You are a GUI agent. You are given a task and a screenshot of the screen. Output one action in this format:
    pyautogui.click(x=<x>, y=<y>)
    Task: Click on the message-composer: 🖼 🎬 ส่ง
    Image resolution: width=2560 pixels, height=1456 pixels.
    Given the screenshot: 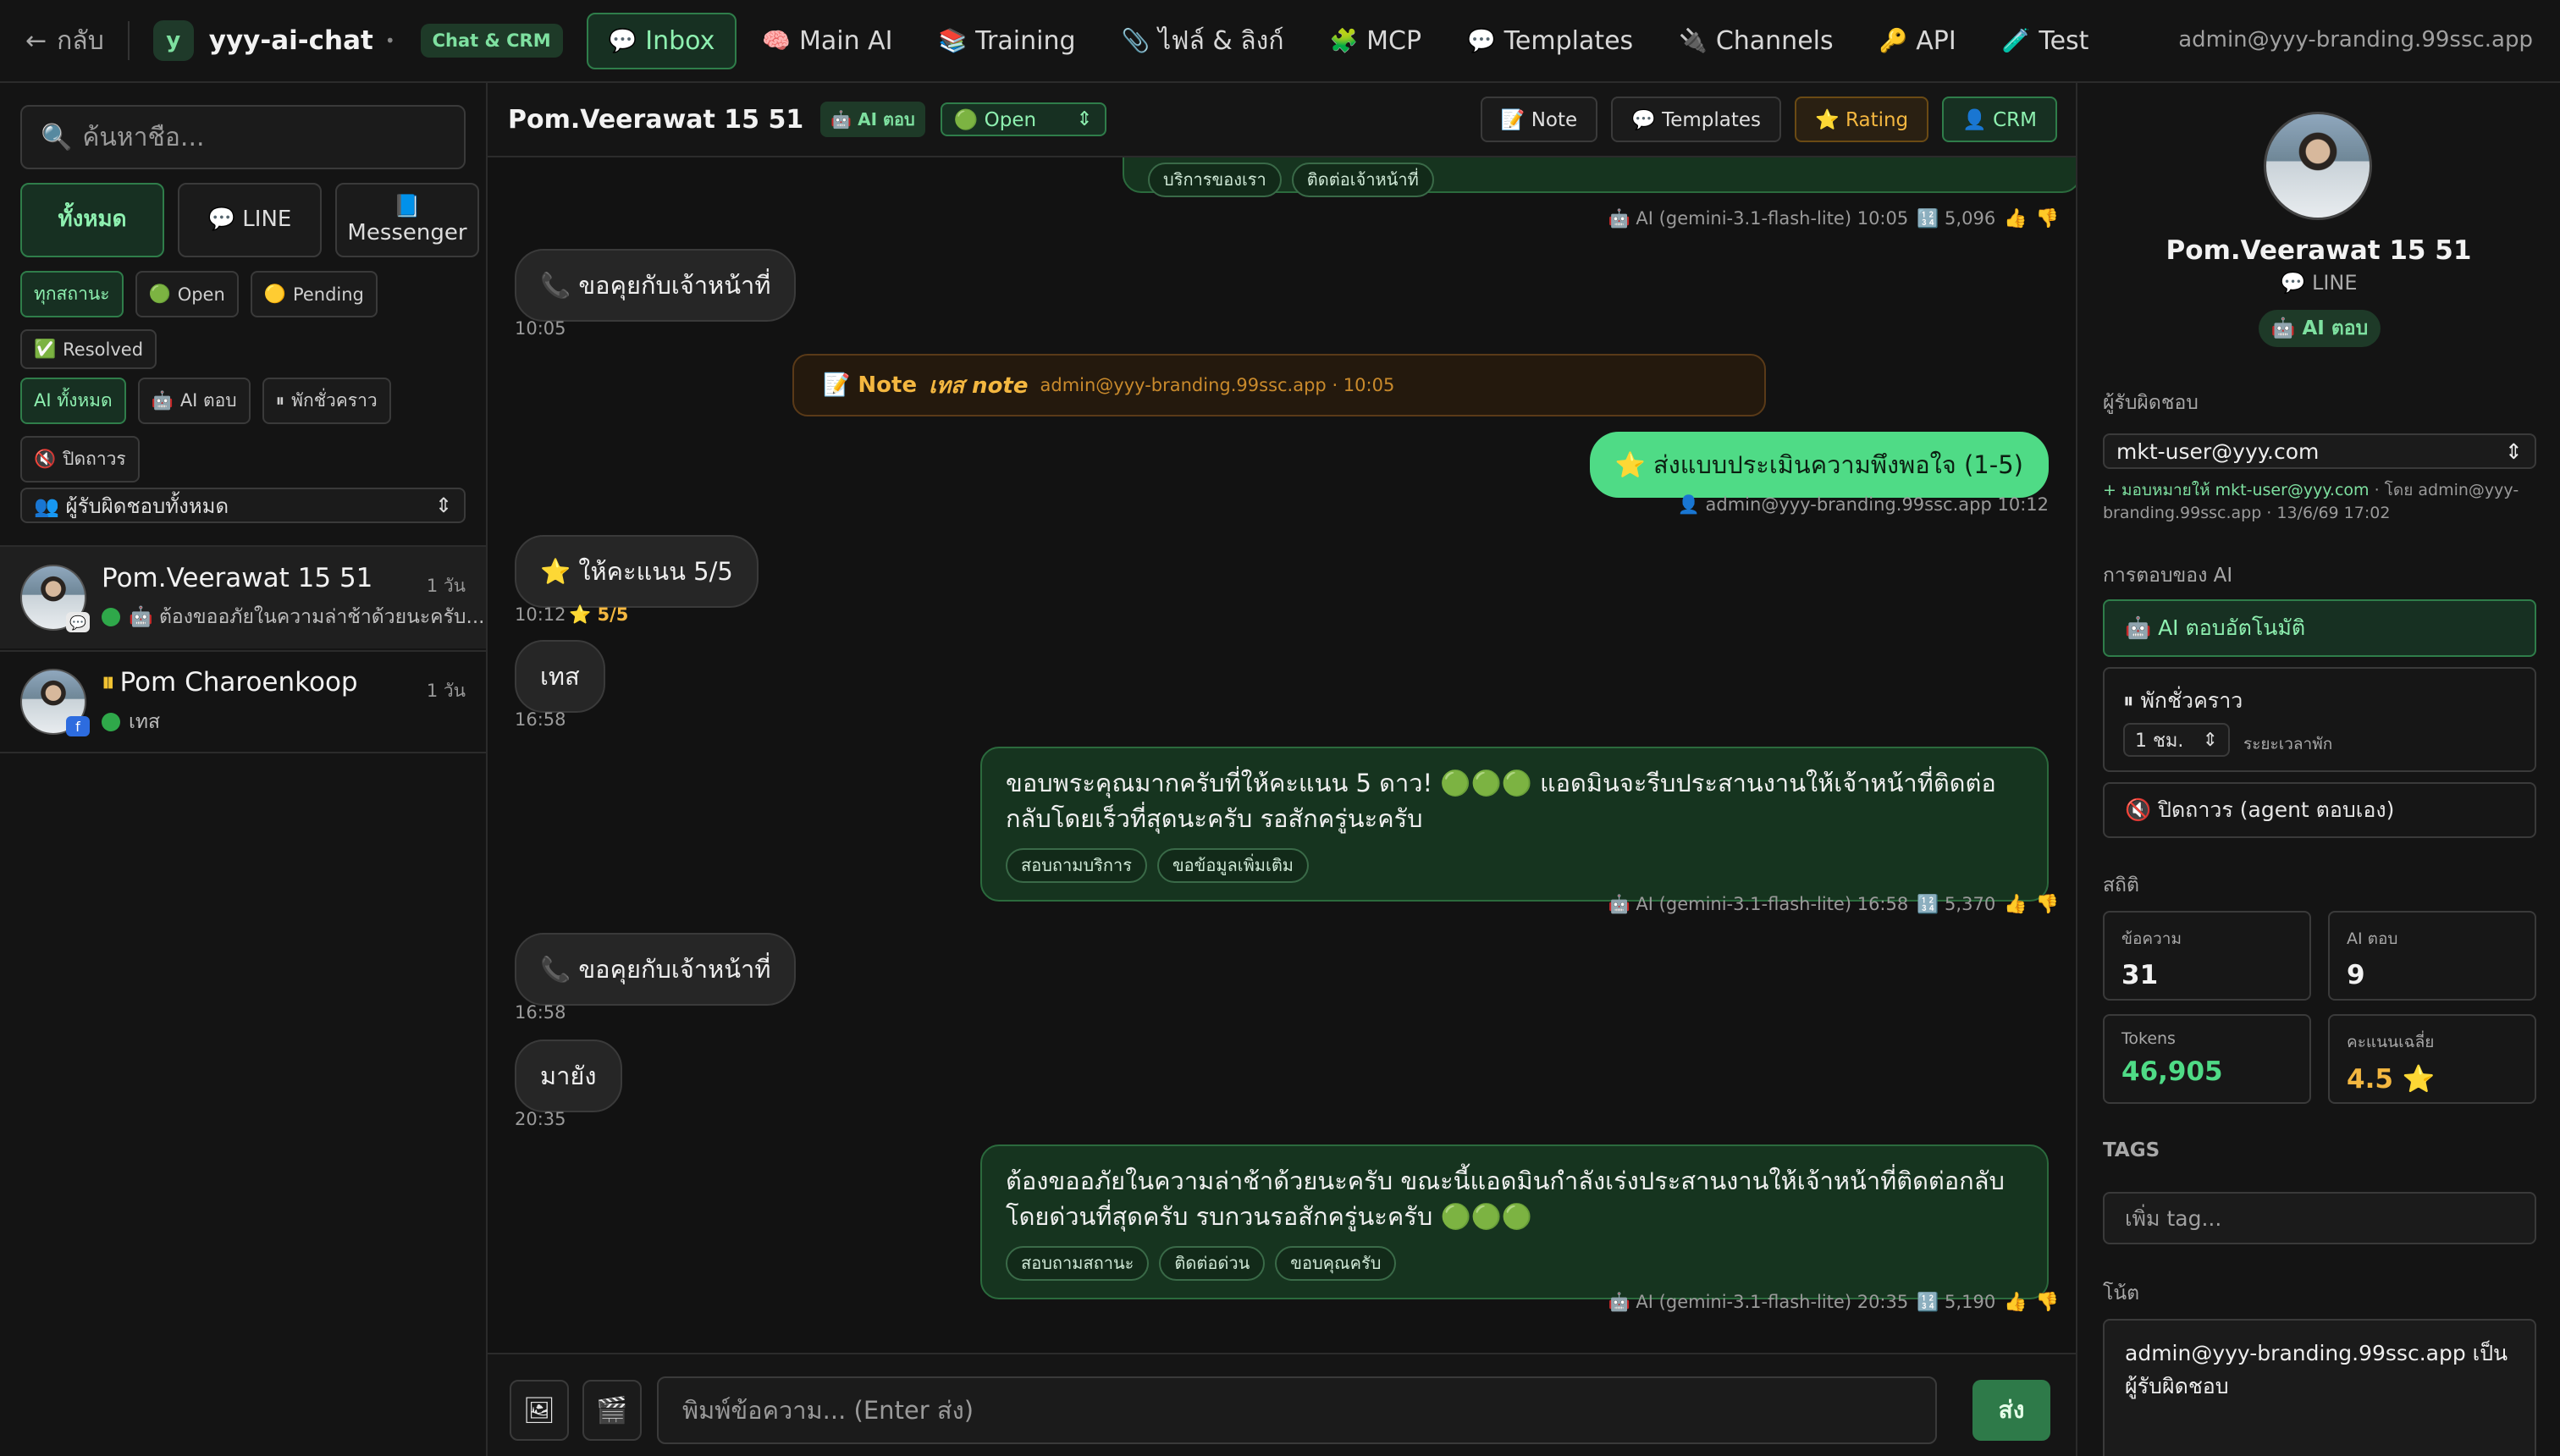 What is the action you would take?
    pyautogui.click(x=1282, y=1405)
    